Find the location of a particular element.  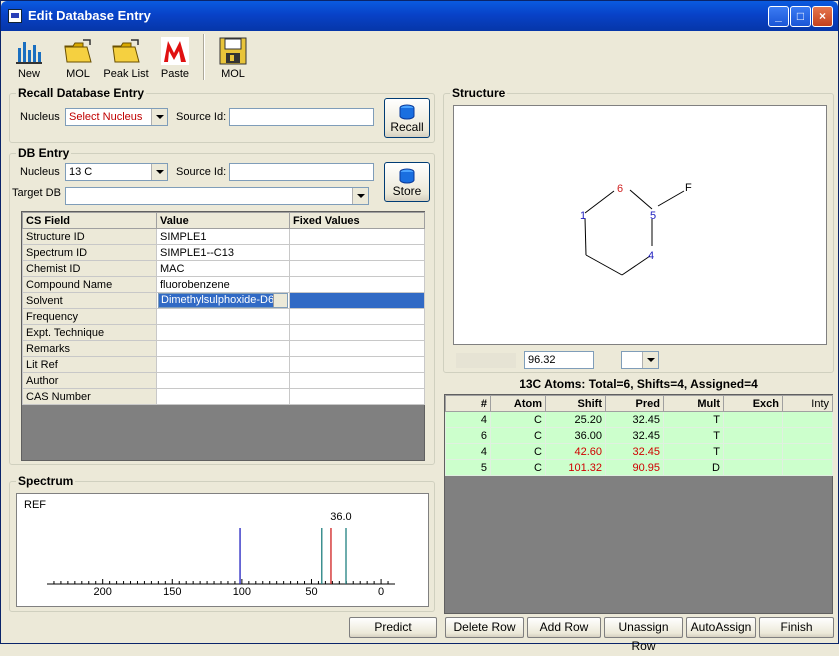

open-mol-label: MOL is located at coordinates (78, 74).